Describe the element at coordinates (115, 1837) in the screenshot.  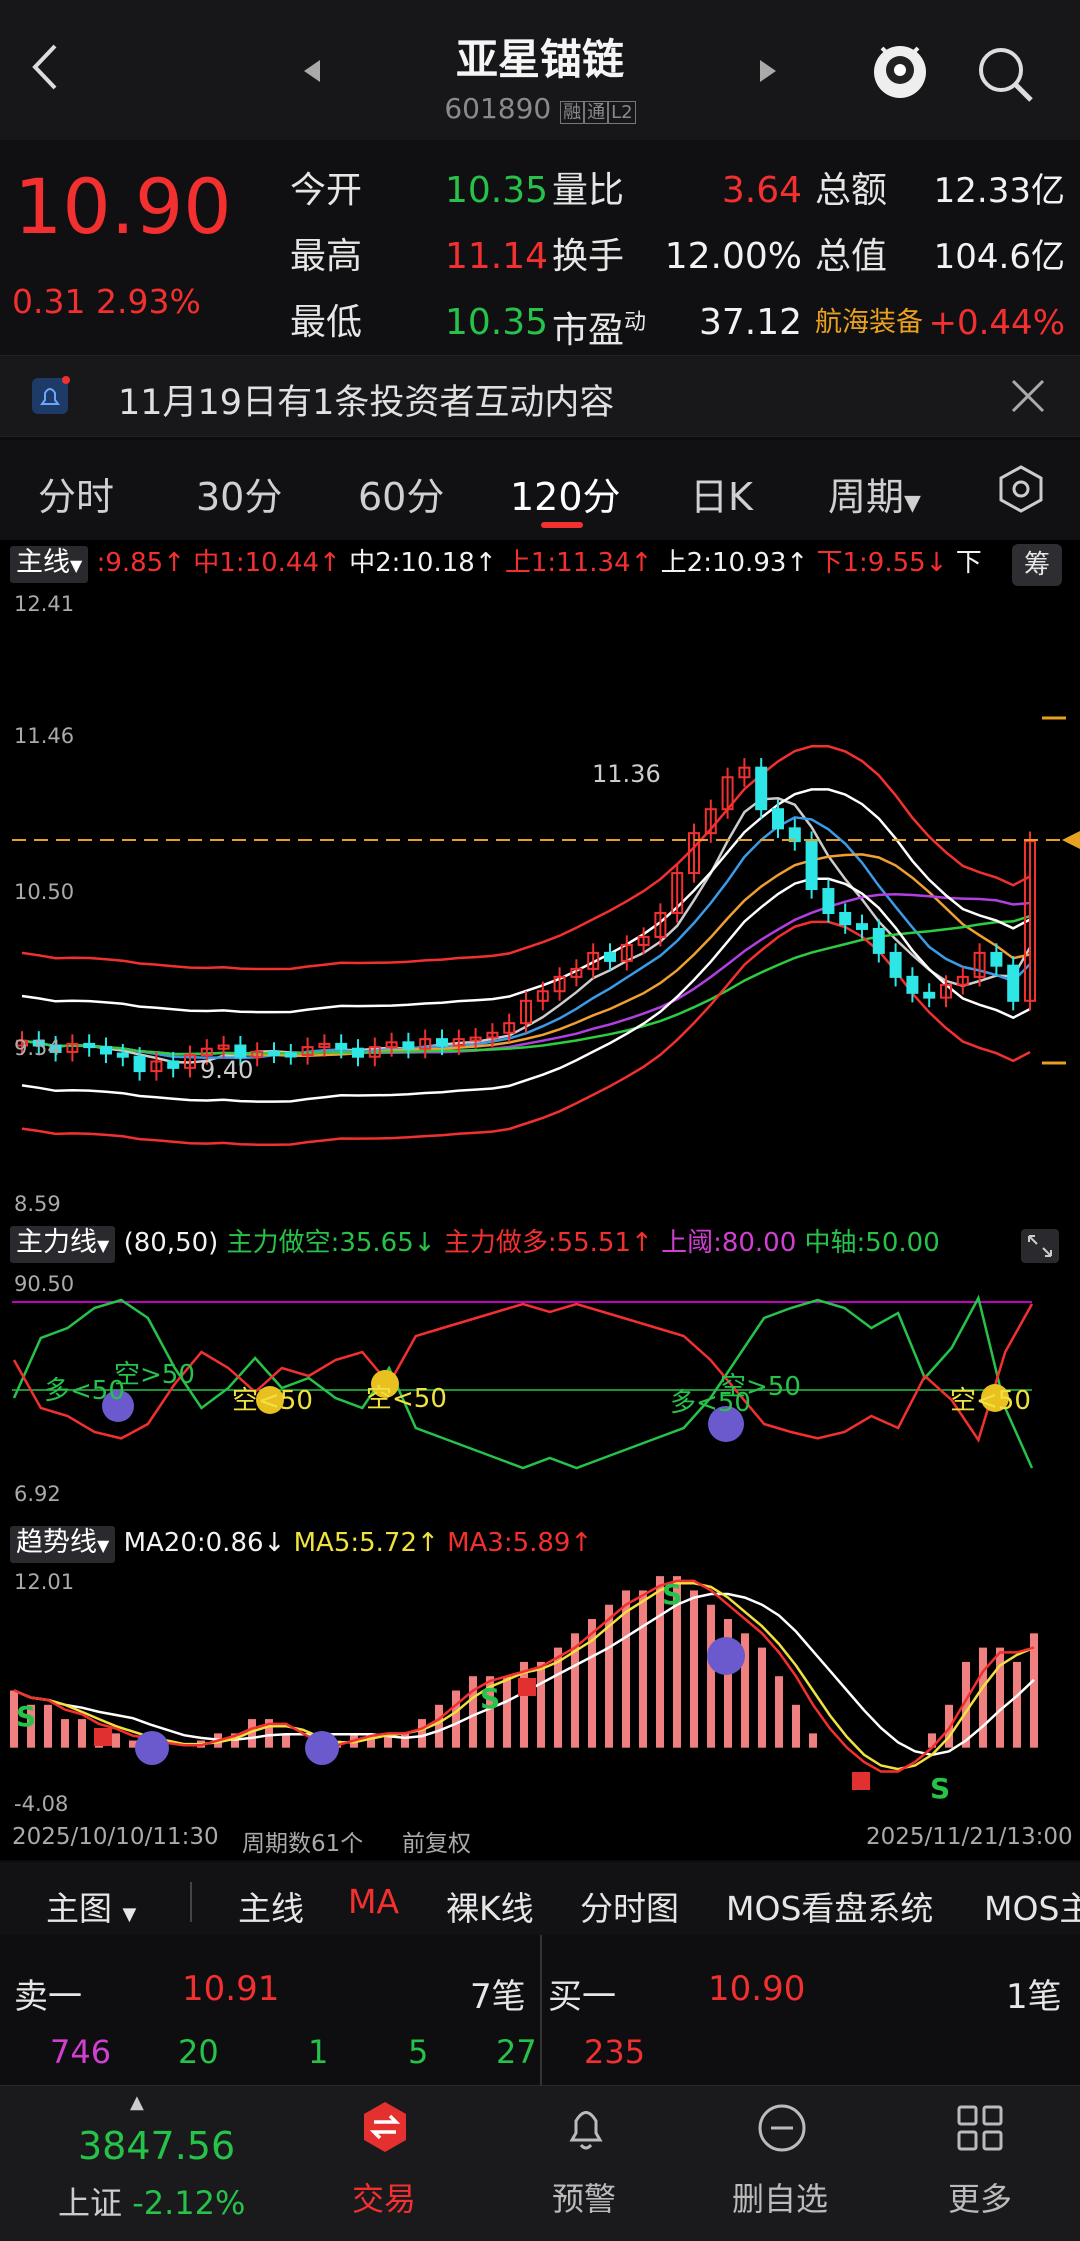
I see `chart-start-time: 2025/10/10/11:30` at that location.